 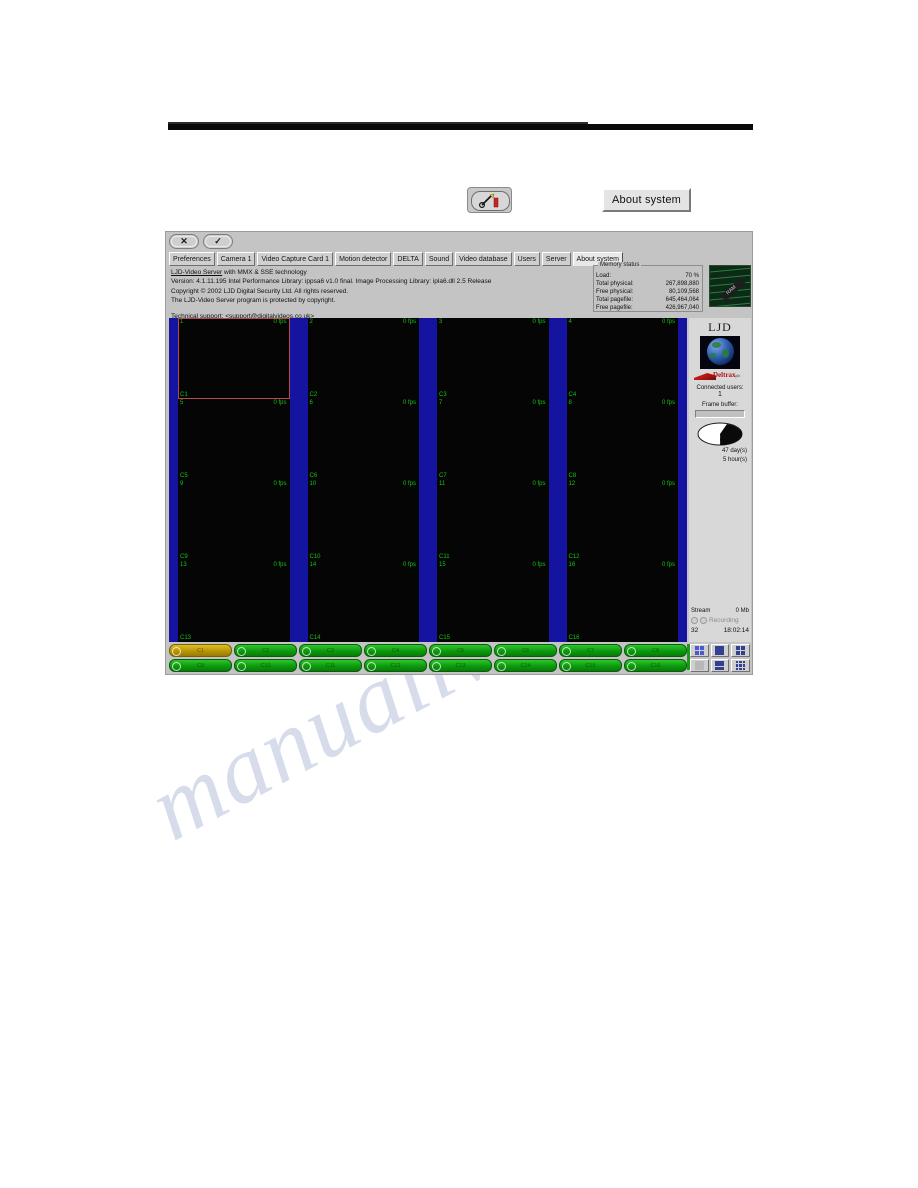 What do you see at coordinates (408, 259) in the screenshot?
I see `tab-delta: DELTA` at bounding box center [408, 259].